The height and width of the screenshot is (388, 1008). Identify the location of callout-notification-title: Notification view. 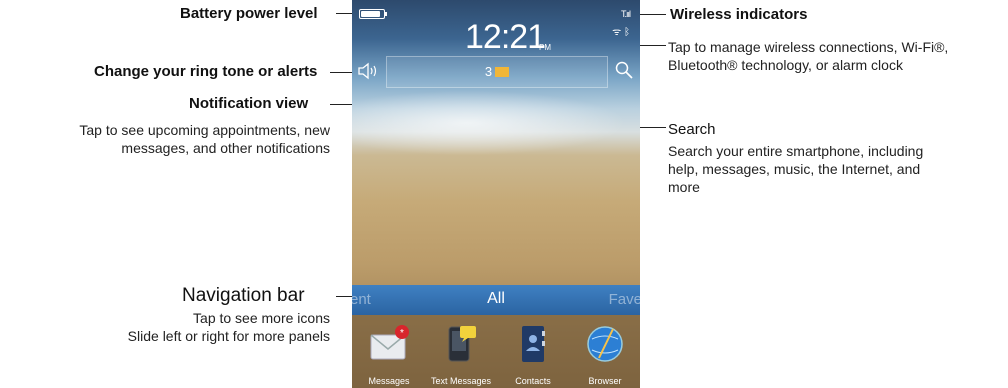
(249, 103).